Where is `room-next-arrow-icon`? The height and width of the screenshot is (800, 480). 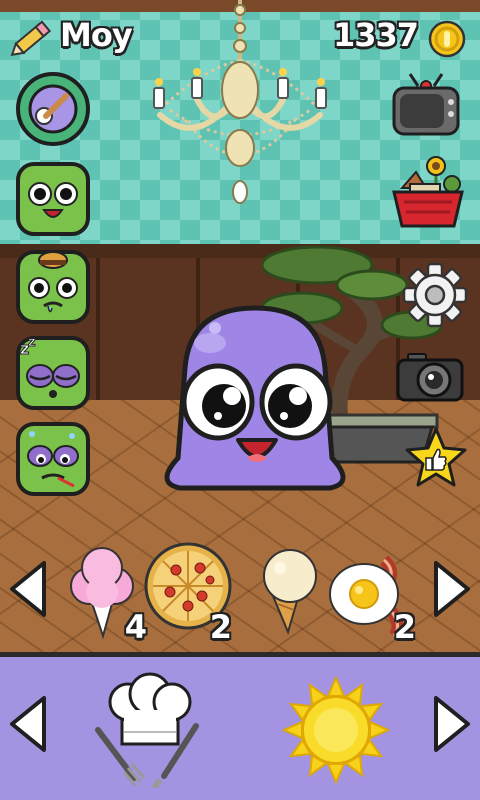 room-next-arrow-icon is located at coordinates (451, 724).